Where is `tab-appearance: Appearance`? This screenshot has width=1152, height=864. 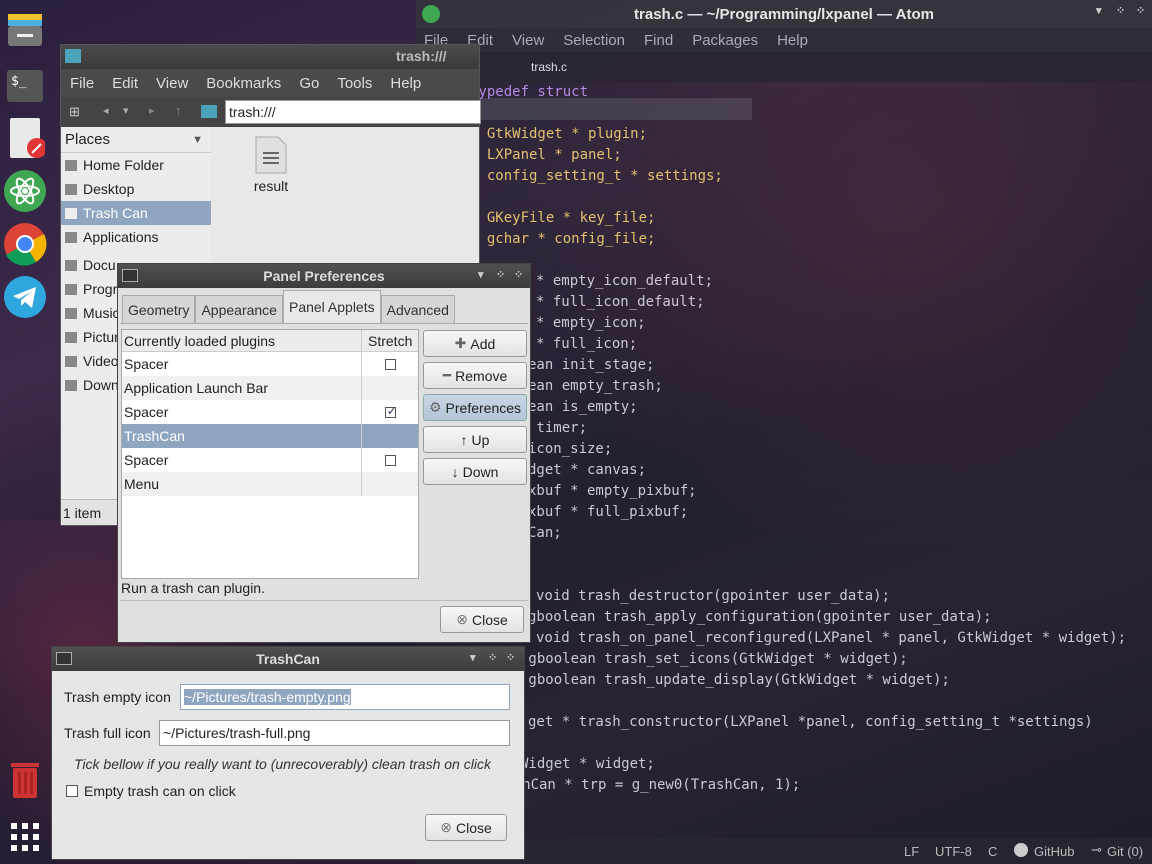 tab-appearance: Appearance is located at coordinates (239, 309).